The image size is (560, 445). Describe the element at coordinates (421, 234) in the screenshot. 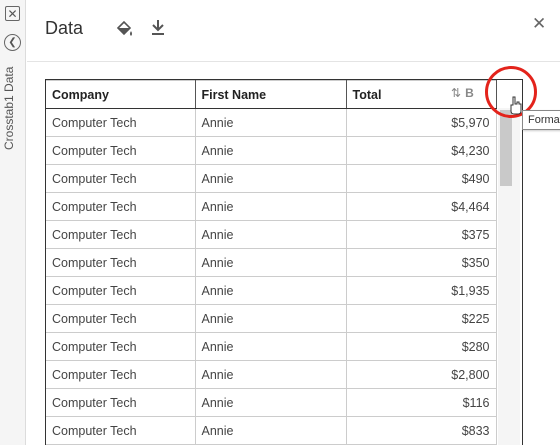

I see `cell-total: $375` at that location.